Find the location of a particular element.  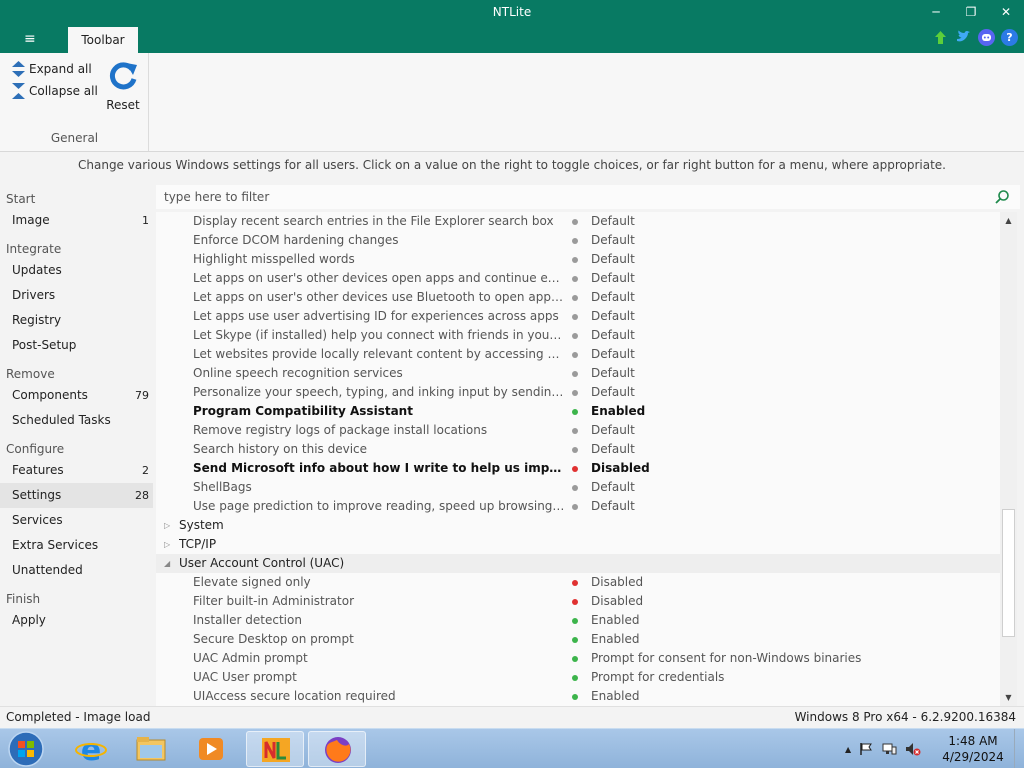

sidebar-item-updates: Updates is located at coordinates (76, 270).